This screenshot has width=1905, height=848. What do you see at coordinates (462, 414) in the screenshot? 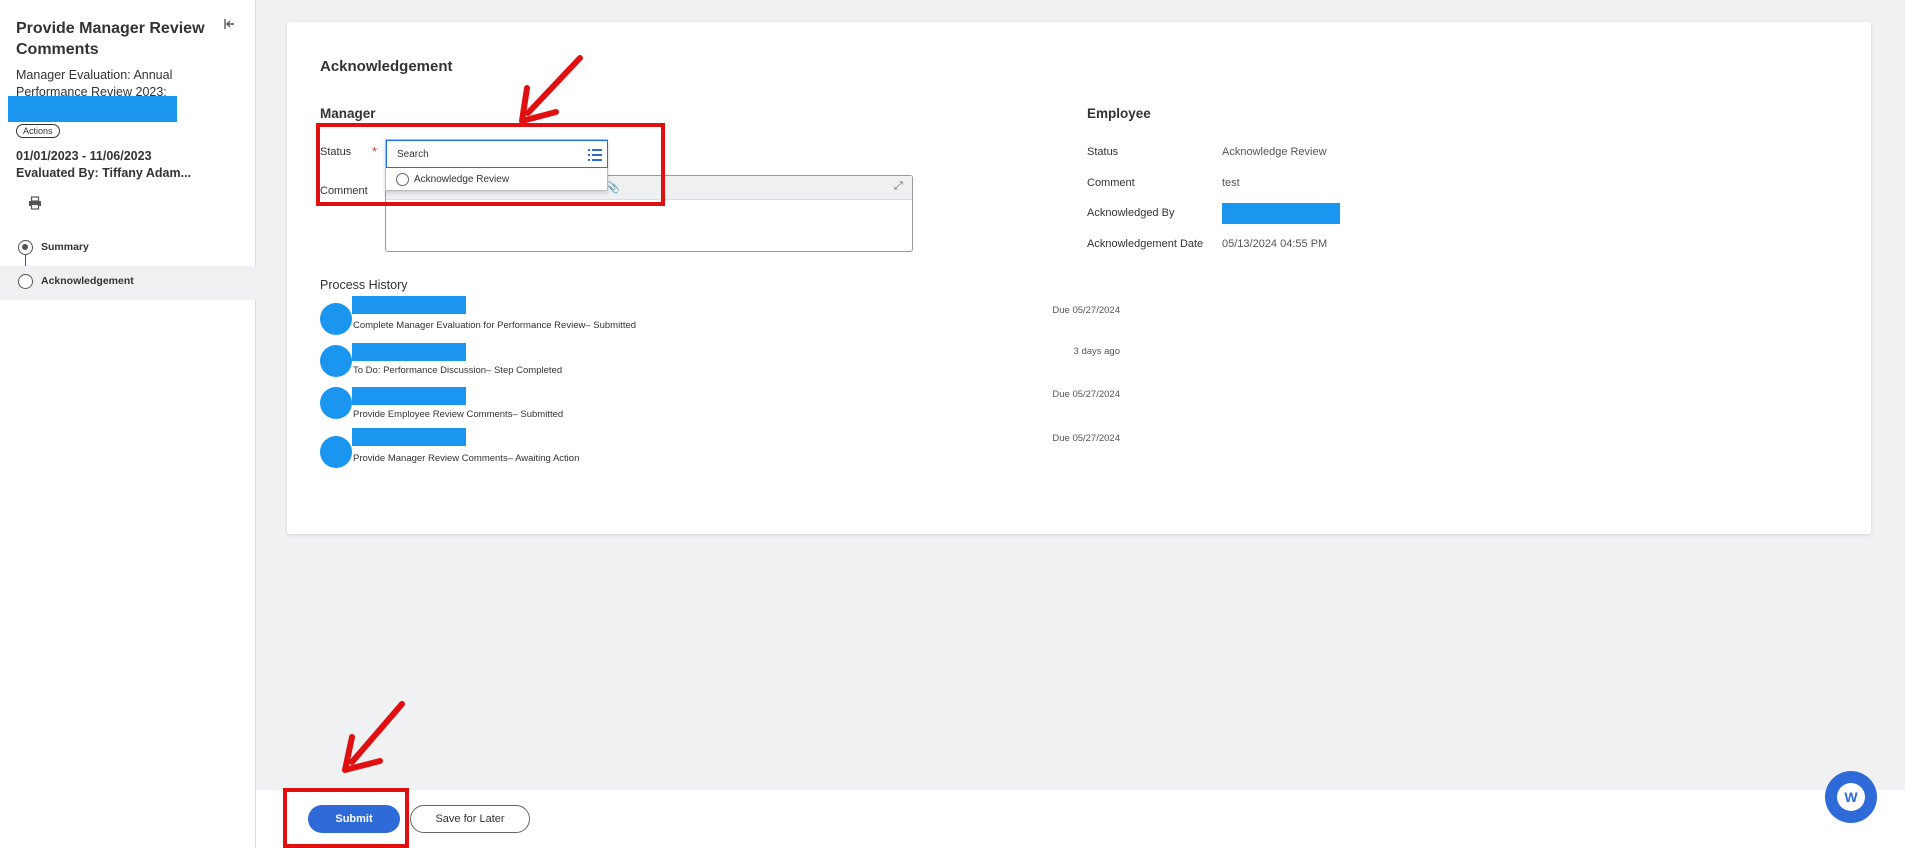
I see `annotation-arrows` at bounding box center [462, 414].